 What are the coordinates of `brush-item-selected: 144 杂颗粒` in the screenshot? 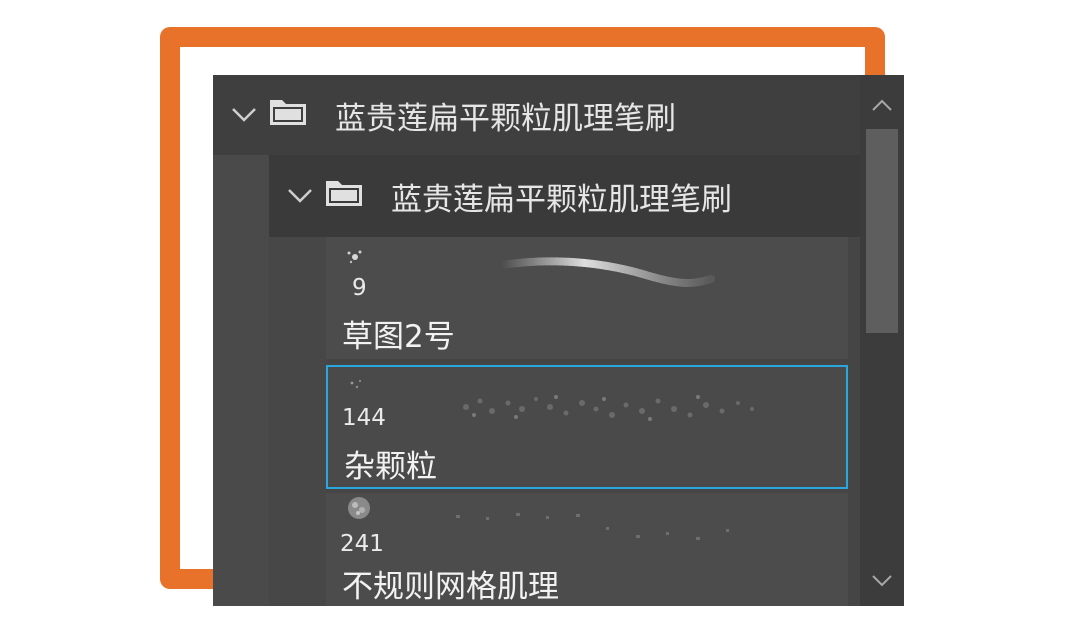 It's located at (587, 427).